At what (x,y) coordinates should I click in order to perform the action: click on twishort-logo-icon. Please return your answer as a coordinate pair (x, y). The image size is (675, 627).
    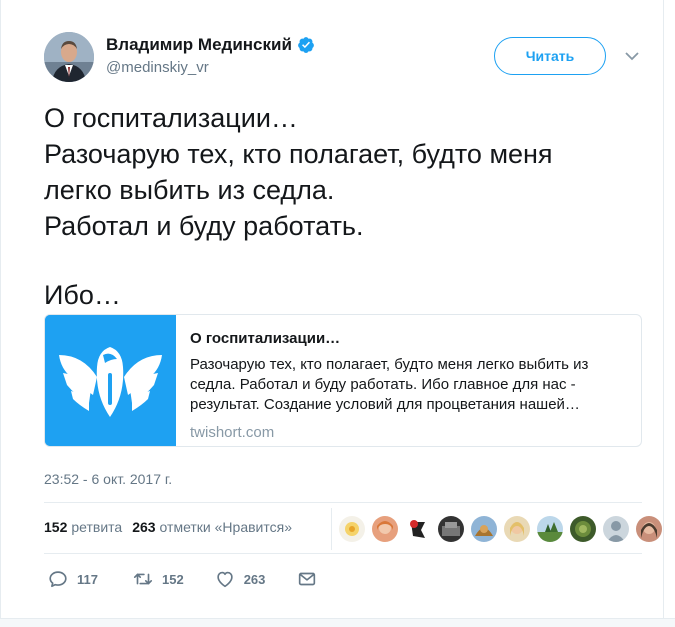
    Looking at the image, I should click on (110, 380).